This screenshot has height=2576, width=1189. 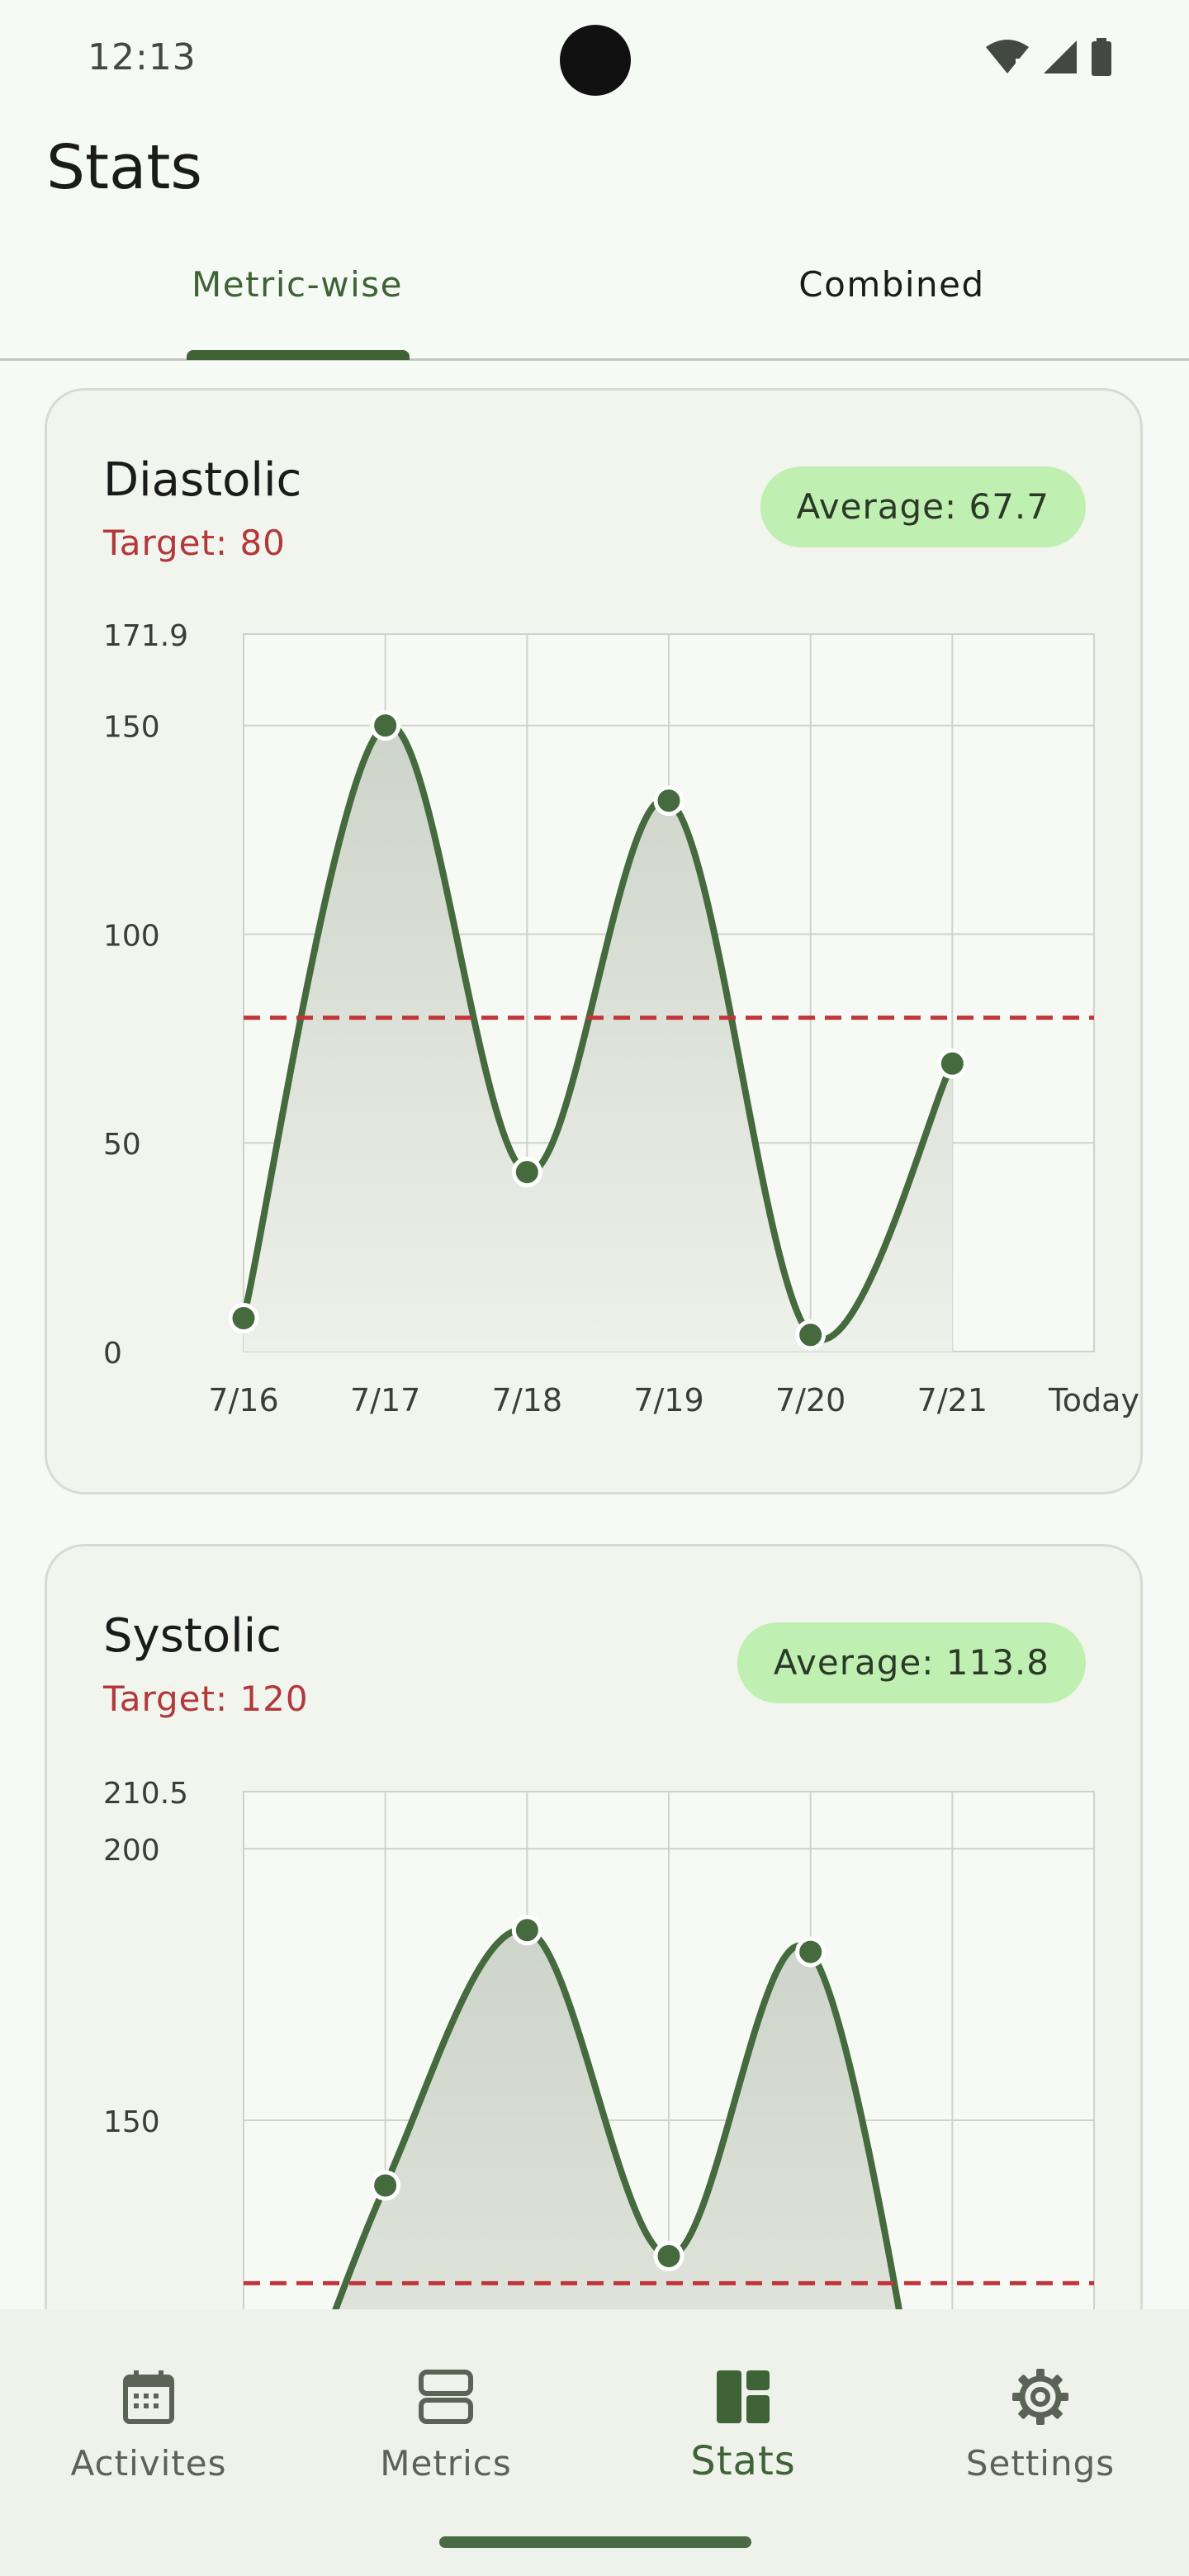 I want to click on metrics-icon, so click(x=446, y=2397).